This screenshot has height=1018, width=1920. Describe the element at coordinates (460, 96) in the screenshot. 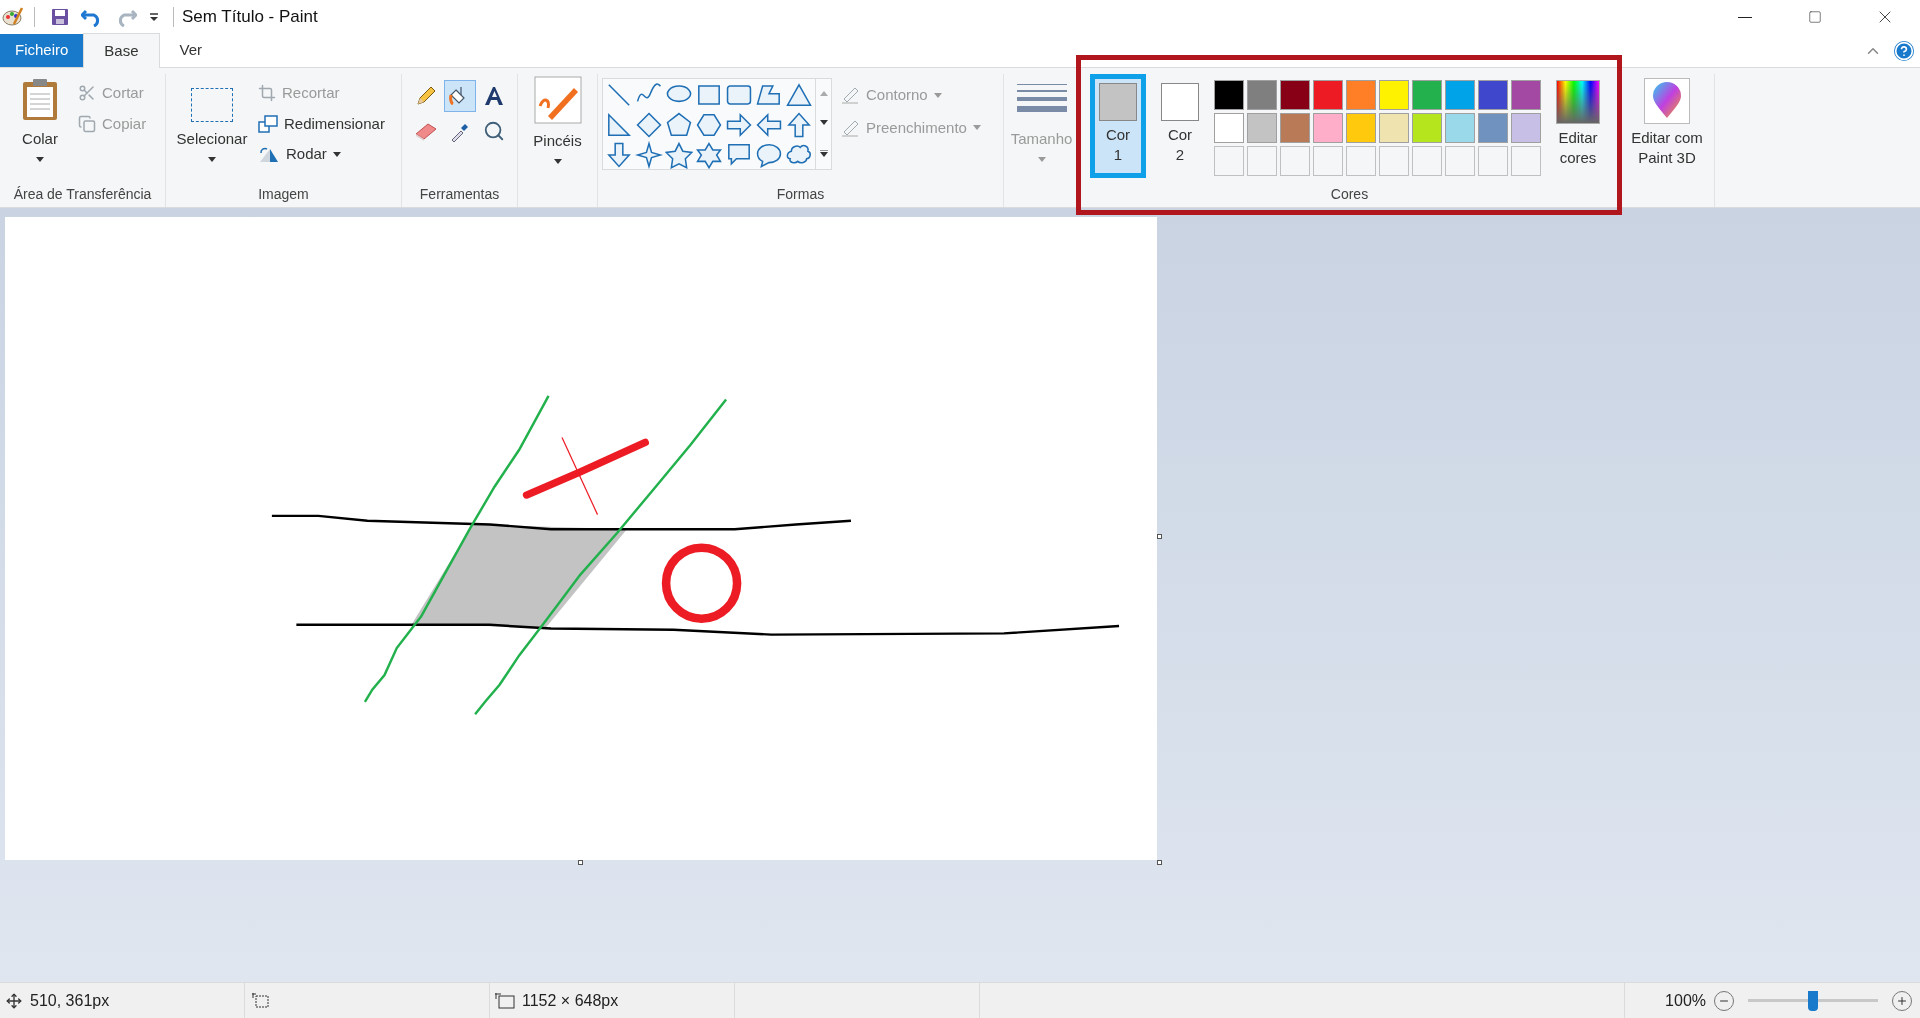

I see `tool-button` at that location.